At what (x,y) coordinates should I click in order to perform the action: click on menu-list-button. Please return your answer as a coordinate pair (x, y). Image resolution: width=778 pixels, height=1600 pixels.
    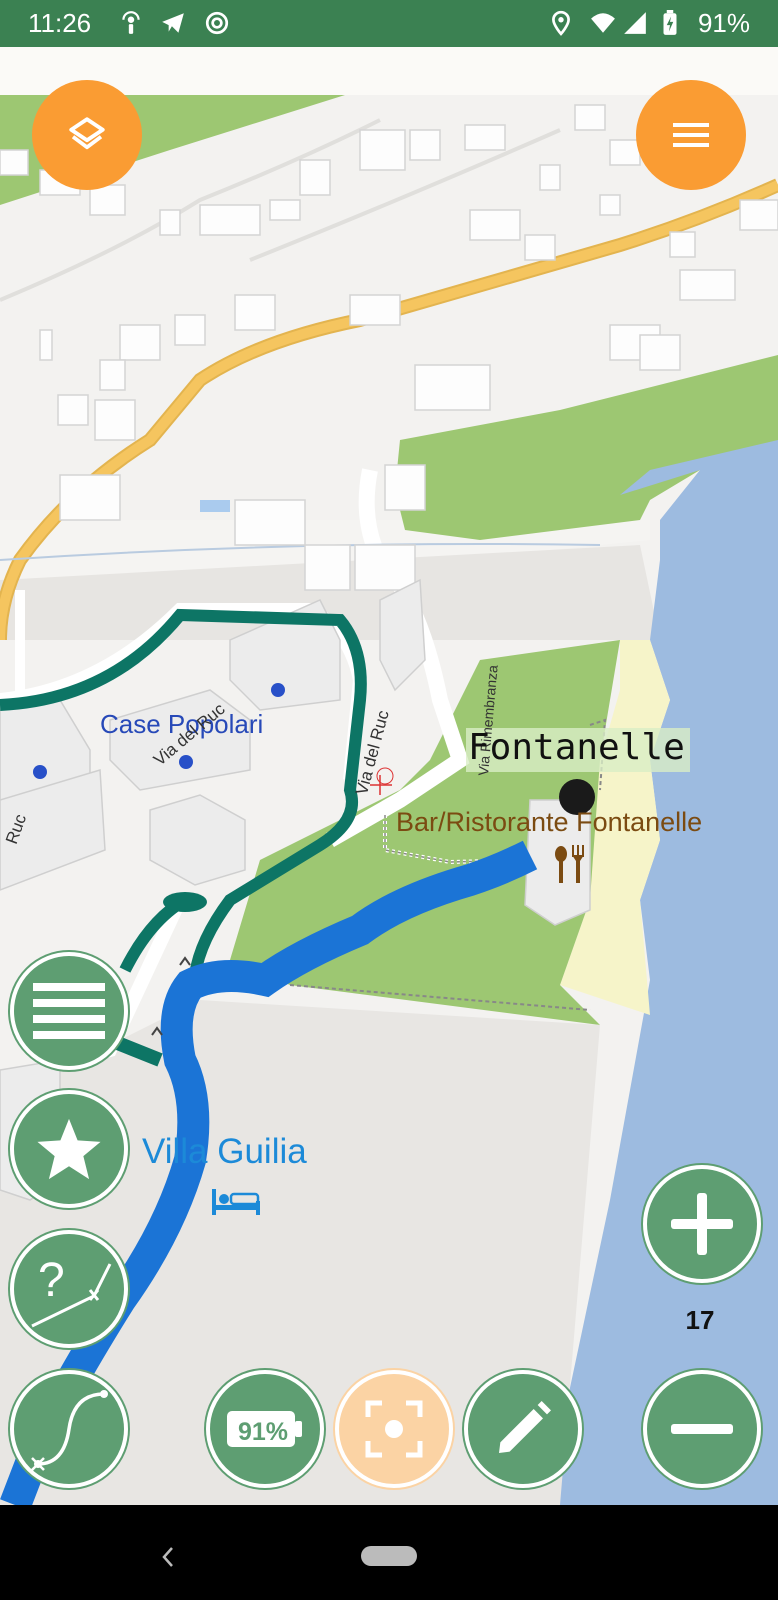
    Looking at the image, I should click on (69, 1011).